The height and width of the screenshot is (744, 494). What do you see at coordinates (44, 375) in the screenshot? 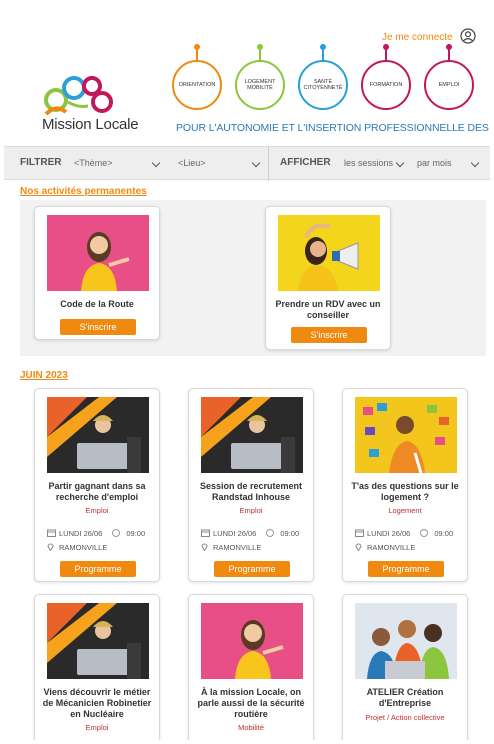
I see `month-section-title: JUIN 2023` at bounding box center [44, 375].